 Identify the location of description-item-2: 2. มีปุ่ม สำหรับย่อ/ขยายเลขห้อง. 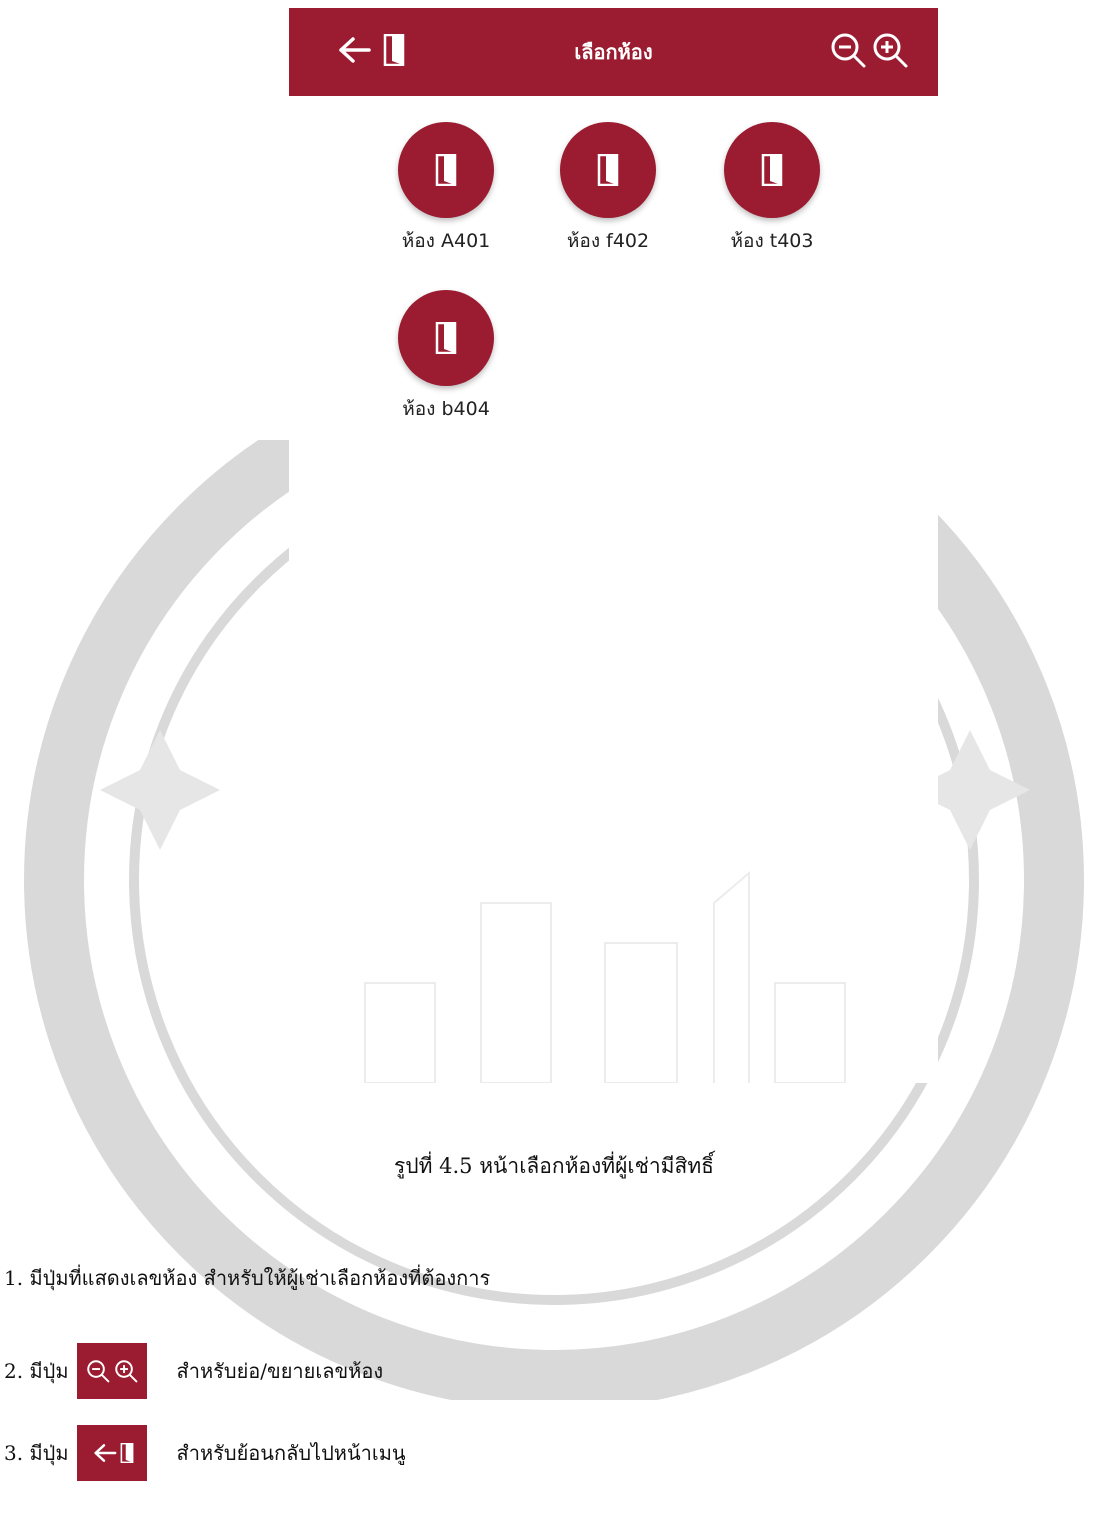
(193, 1371).